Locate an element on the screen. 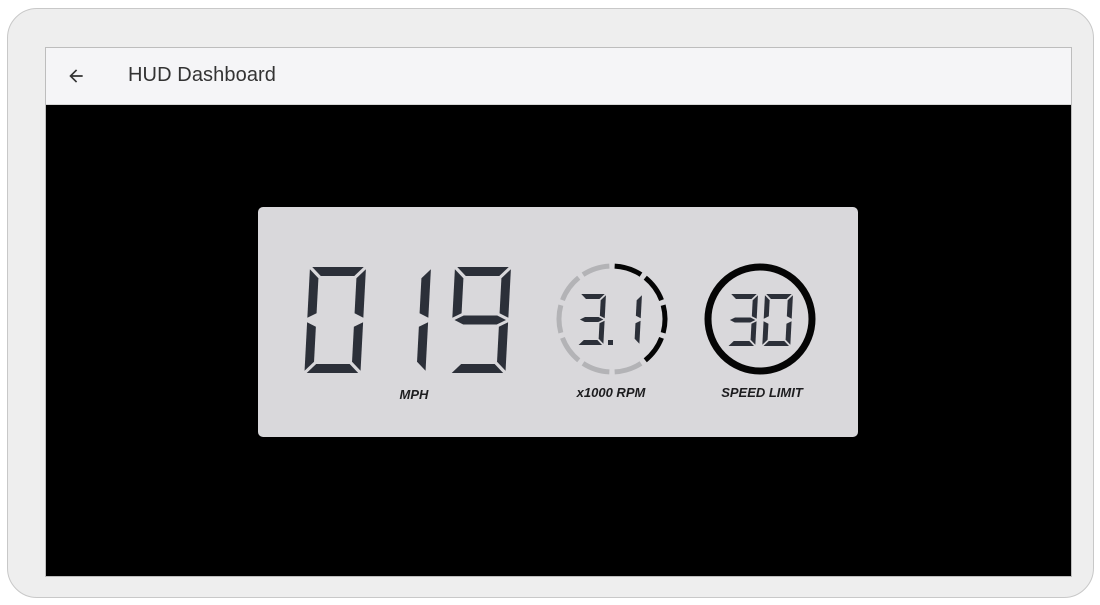  speed-limit-label: SPEED LIMIT is located at coordinates (762, 392).